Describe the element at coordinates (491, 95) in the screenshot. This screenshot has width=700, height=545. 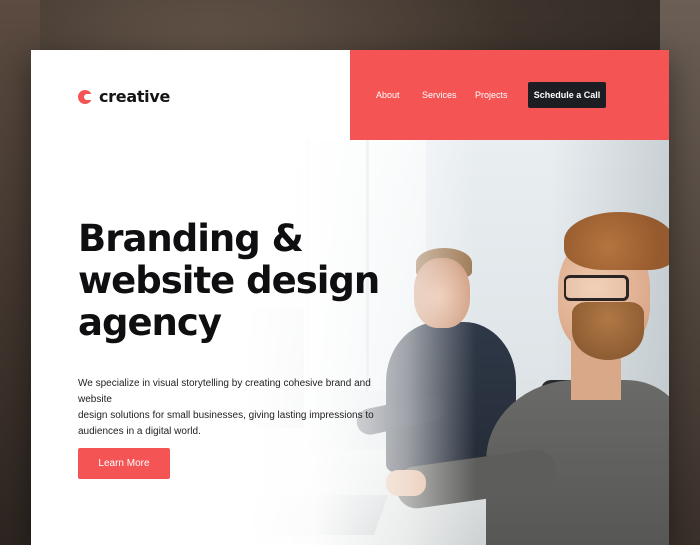
I see `nav-link-projects: Projects` at that location.